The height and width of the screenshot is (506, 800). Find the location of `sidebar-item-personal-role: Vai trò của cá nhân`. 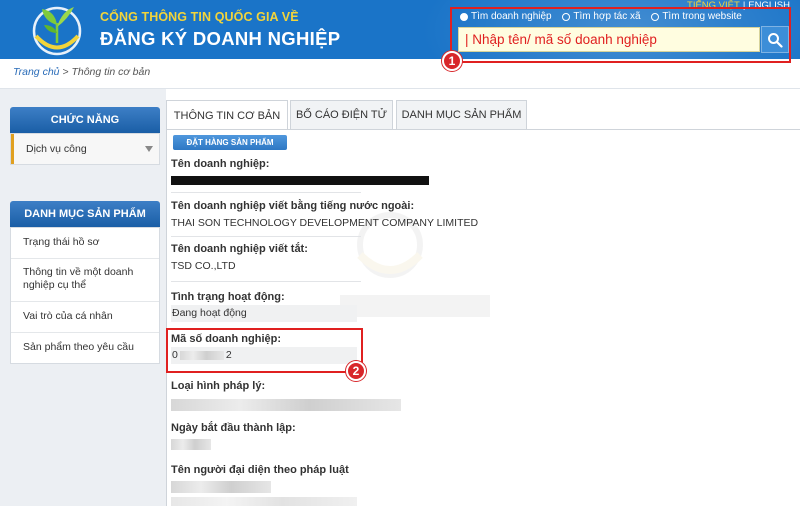

sidebar-item-personal-role: Vai trò của cá nhân is located at coordinates (85, 317).